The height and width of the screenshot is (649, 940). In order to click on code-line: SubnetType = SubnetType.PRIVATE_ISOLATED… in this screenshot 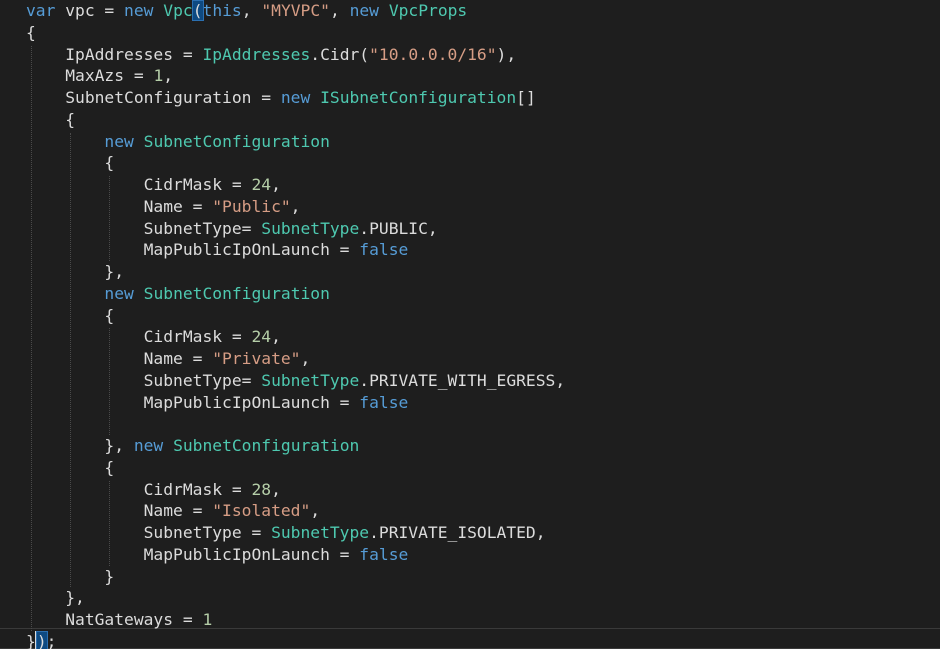, I will do `click(286, 533)`.